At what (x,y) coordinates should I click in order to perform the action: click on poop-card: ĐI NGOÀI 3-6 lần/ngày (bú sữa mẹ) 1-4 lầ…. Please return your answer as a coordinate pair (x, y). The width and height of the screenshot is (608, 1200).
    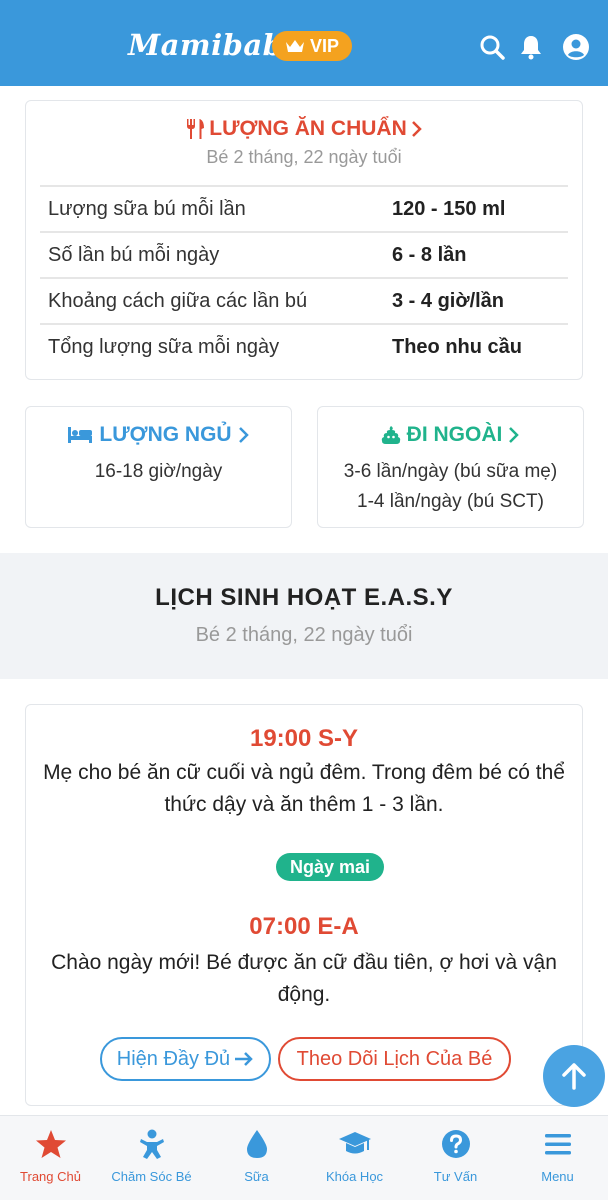
    Looking at the image, I should click on (450, 467).